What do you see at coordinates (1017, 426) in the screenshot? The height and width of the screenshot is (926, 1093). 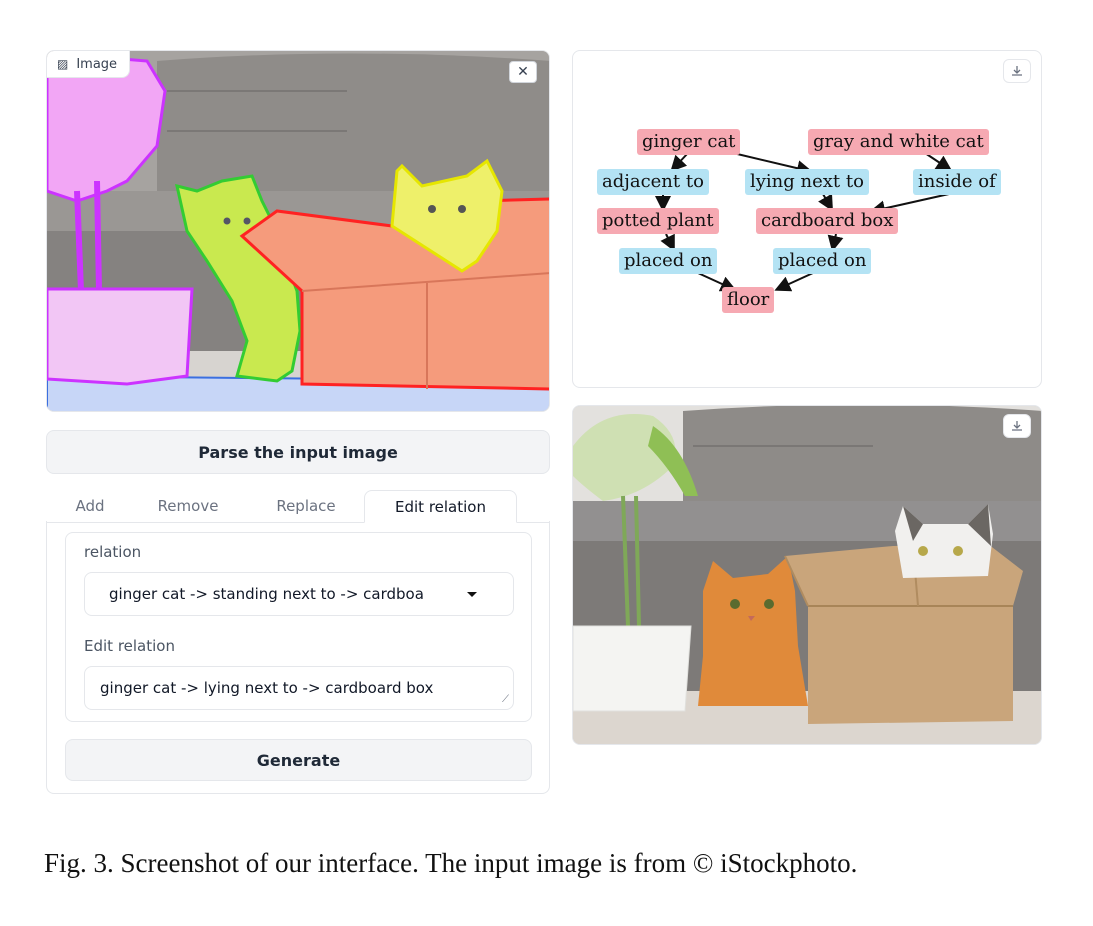 I see `download-icon` at bounding box center [1017, 426].